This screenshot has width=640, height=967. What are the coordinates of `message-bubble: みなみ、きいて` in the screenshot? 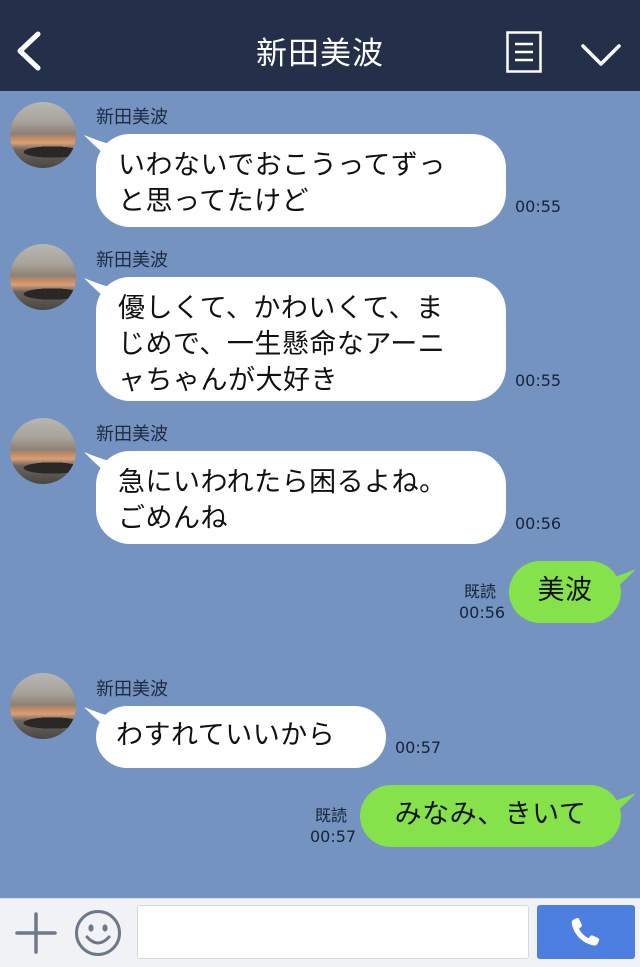 It's located at (490, 816).